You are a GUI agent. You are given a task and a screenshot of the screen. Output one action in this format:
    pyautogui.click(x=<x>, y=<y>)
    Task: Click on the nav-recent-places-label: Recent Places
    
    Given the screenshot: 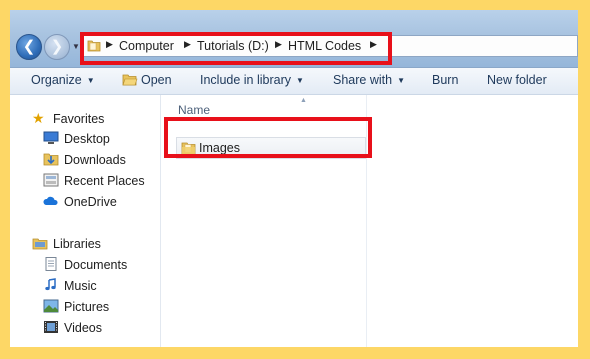 What is the action you would take?
    pyautogui.click(x=104, y=181)
    